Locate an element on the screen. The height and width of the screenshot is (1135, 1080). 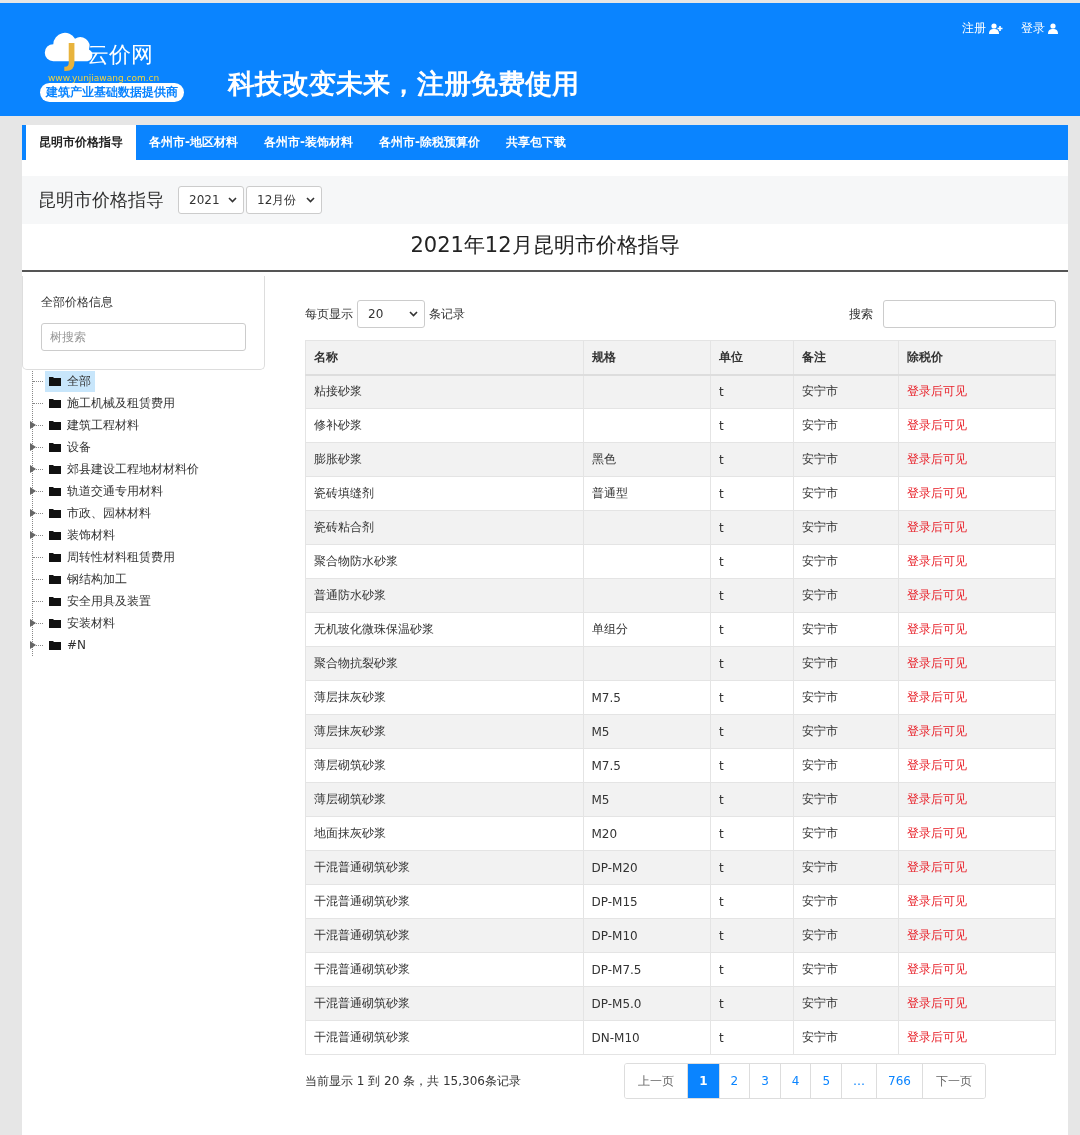
column-header: 名称 is located at coordinates (444, 357).